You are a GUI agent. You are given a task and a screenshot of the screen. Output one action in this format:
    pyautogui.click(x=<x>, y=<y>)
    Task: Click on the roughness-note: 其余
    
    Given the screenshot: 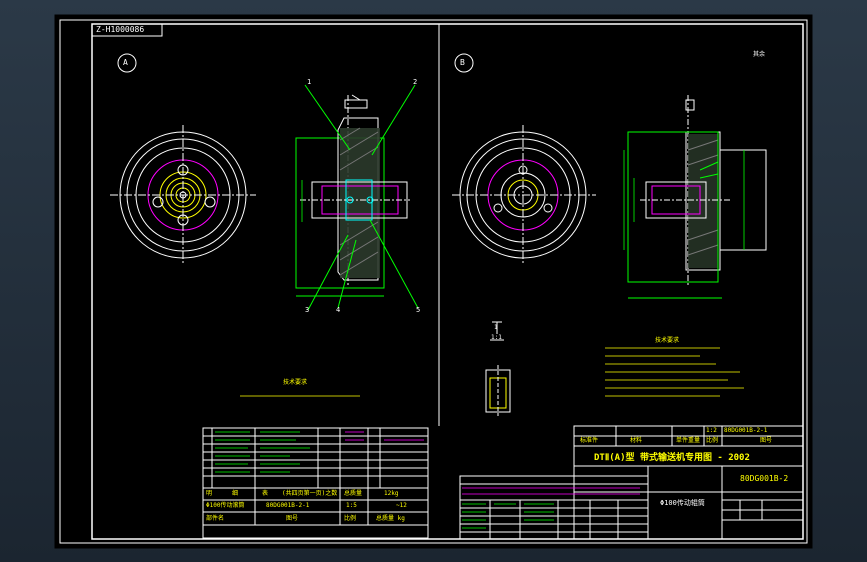 What is the action you would take?
    pyautogui.click(x=759, y=54)
    